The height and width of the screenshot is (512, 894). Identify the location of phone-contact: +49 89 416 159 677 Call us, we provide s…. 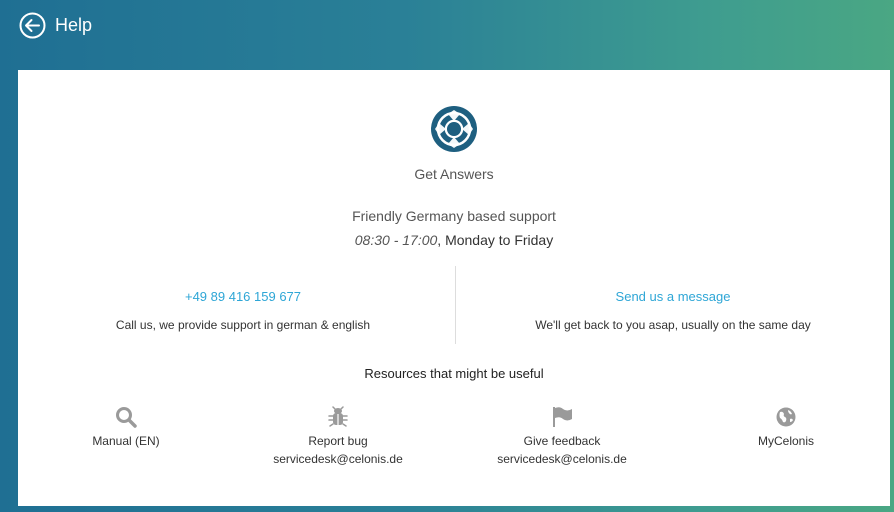
(243, 310).